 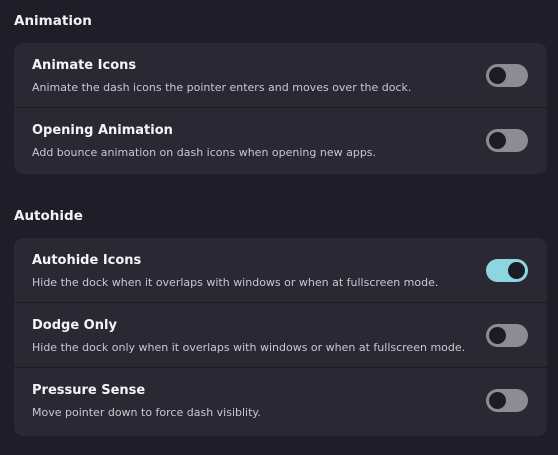 I want to click on section-title-autohide: Autohide, so click(x=48, y=216).